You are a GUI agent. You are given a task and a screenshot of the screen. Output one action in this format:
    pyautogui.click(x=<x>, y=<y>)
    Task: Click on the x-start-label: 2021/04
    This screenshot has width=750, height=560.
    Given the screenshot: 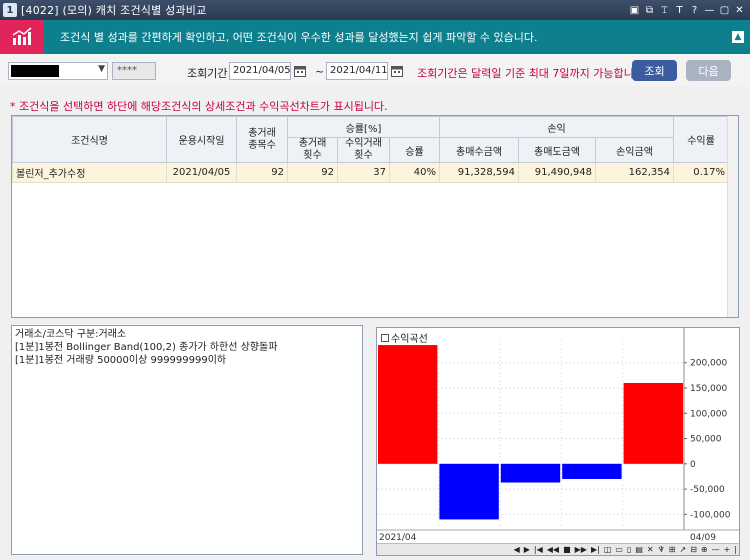 What is the action you would take?
    pyautogui.click(x=398, y=538)
    